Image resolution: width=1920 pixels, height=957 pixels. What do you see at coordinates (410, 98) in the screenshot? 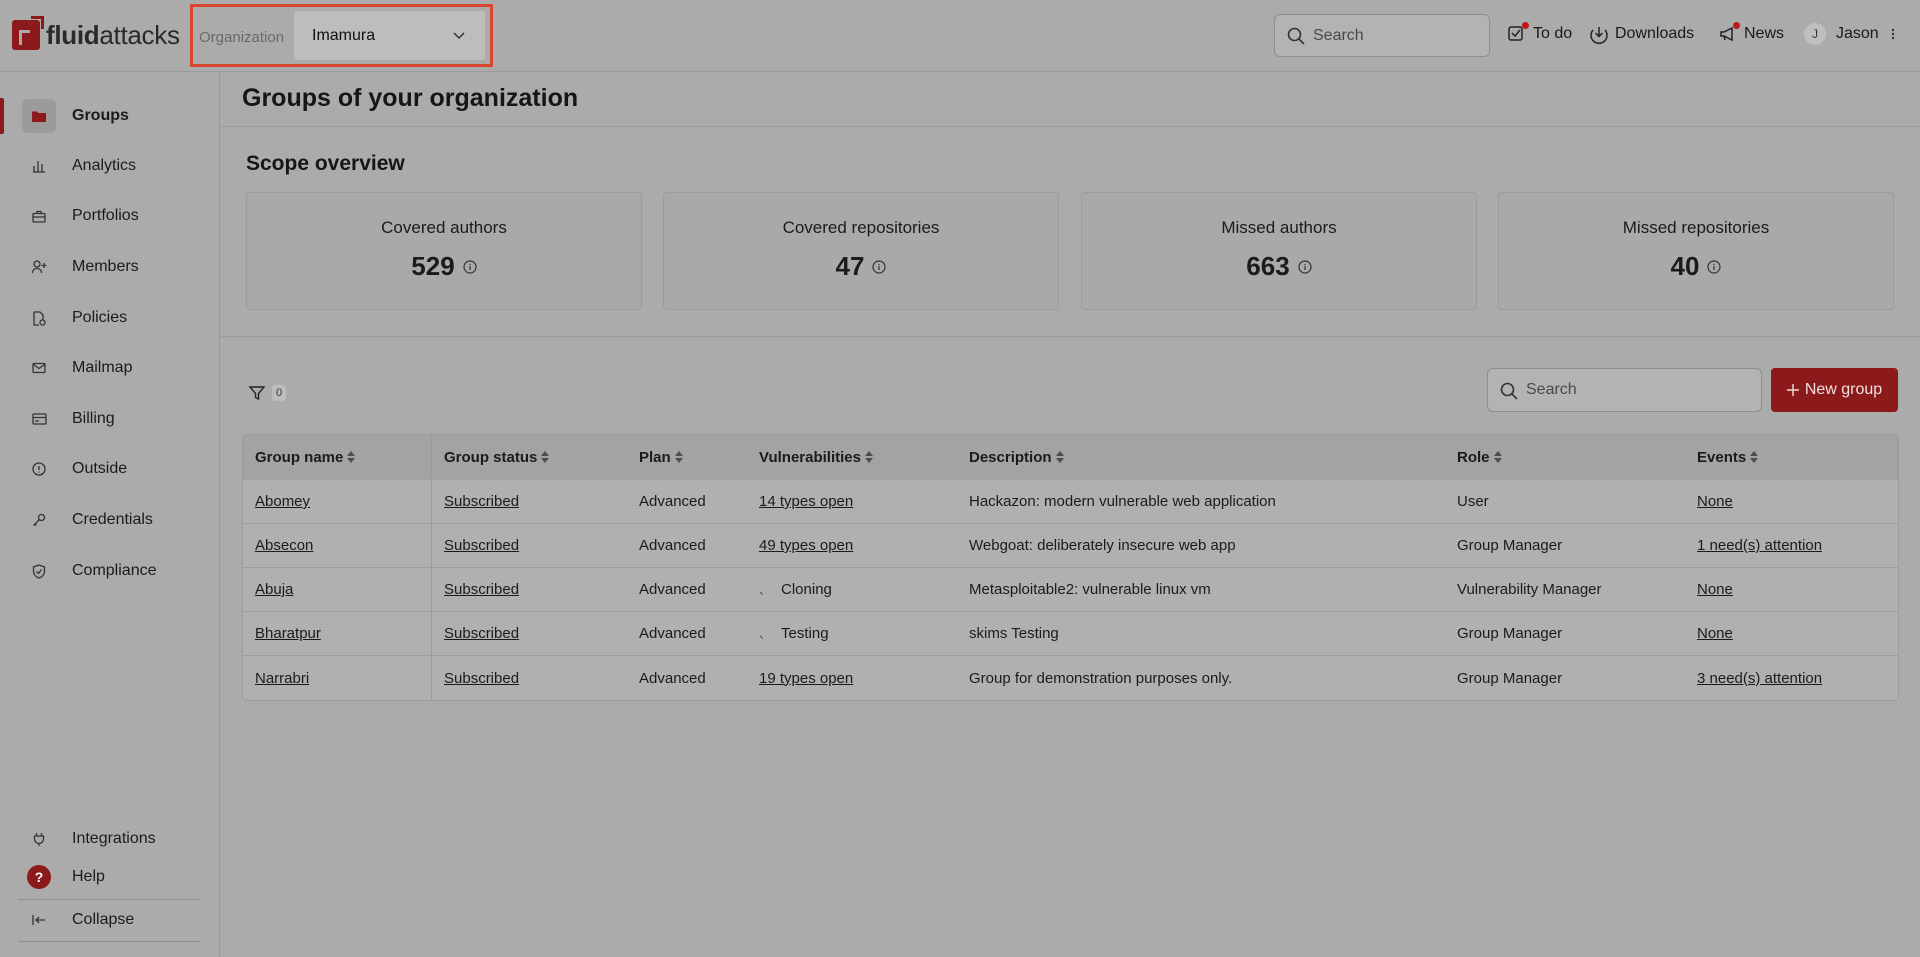
I see `page-title: Groups of your organization` at bounding box center [410, 98].